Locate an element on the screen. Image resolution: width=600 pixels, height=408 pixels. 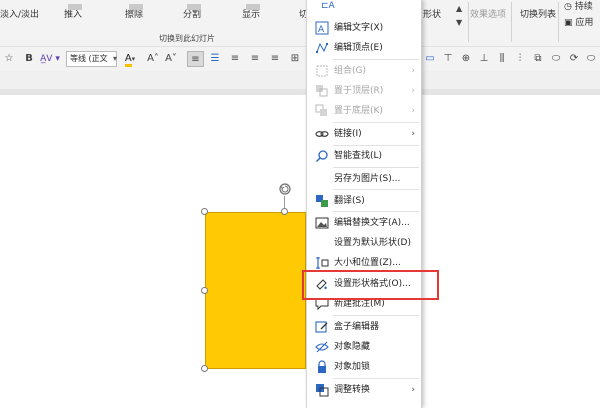
menu-item-smart-lookup: 智能查找(L) is located at coordinates (364, 156).